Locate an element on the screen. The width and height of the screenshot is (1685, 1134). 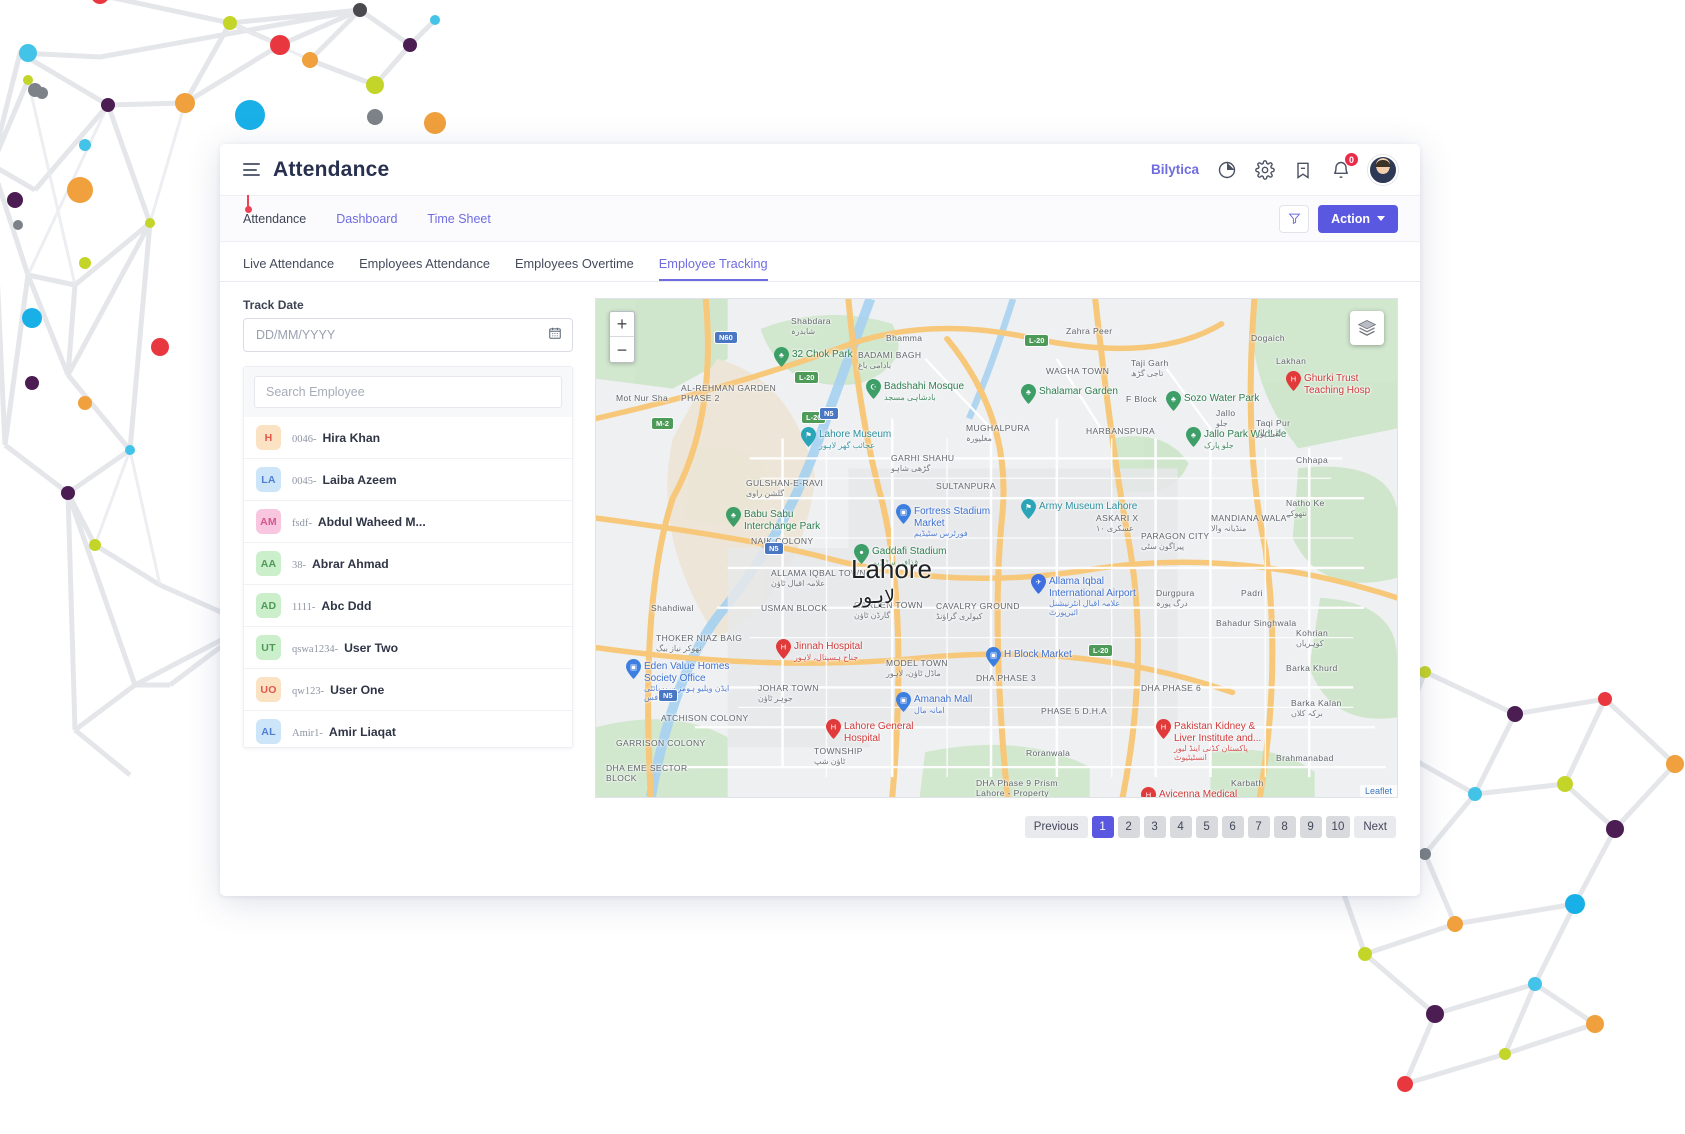
action-button-label: Action is located at coordinates (1350, 218).